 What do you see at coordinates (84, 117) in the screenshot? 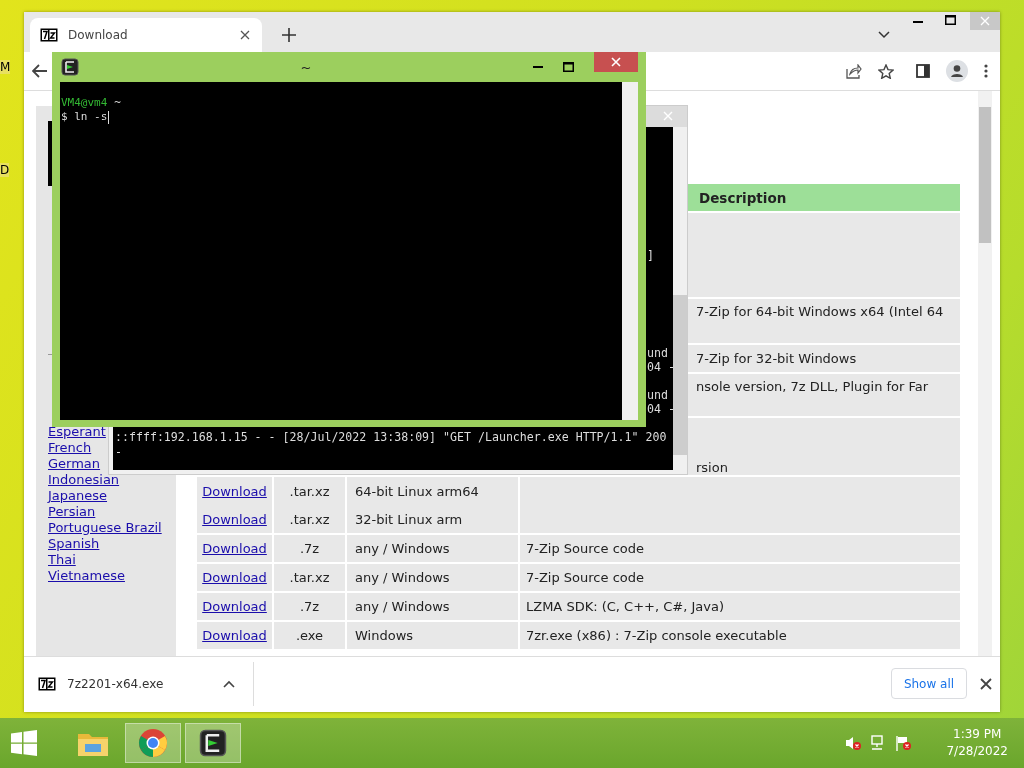
I see `terminal-command: $ ln -s` at bounding box center [84, 117].